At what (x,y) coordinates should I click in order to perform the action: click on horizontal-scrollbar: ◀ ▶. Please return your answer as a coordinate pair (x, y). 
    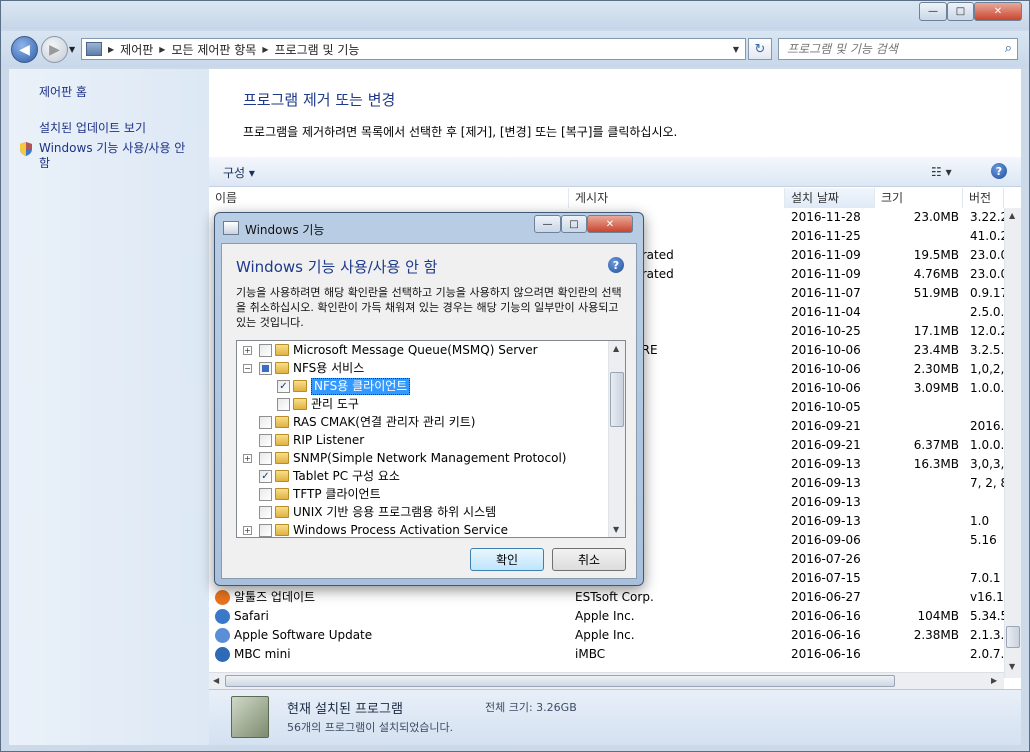
    Looking at the image, I should click on (606, 680).